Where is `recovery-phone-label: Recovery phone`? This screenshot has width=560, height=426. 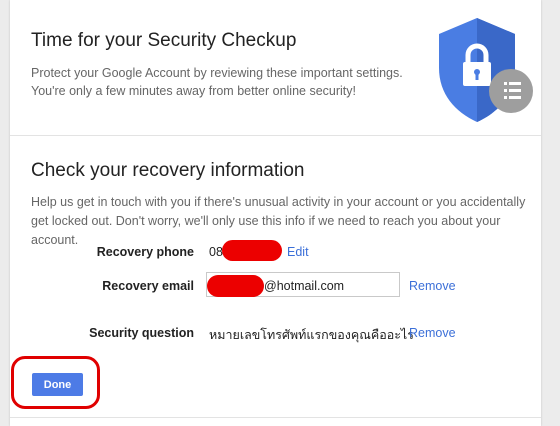 recovery-phone-label: Recovery phone is located at coordinates (145, 252).